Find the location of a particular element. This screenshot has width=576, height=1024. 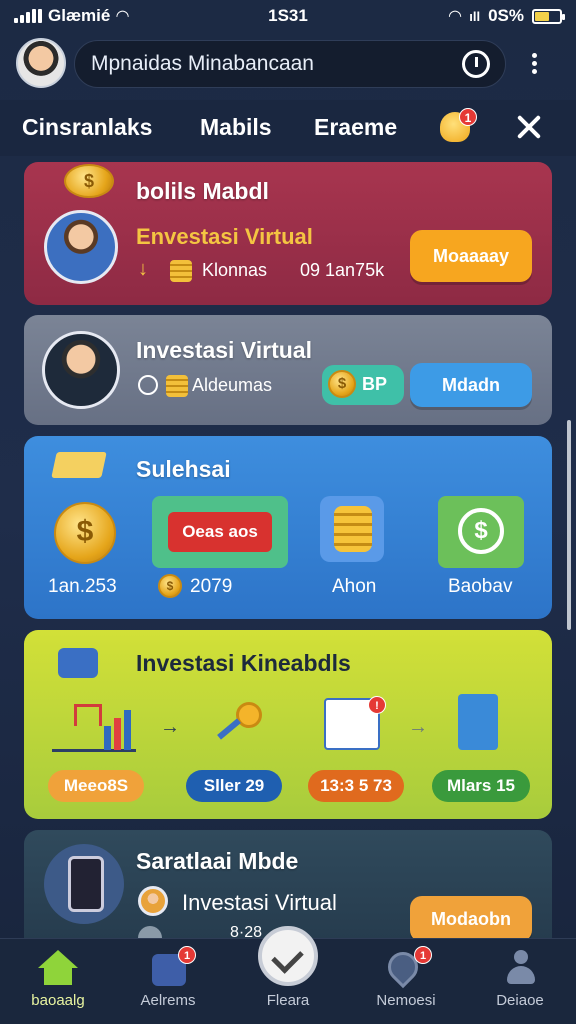

user-avatar is located at coordinates (41, 63).